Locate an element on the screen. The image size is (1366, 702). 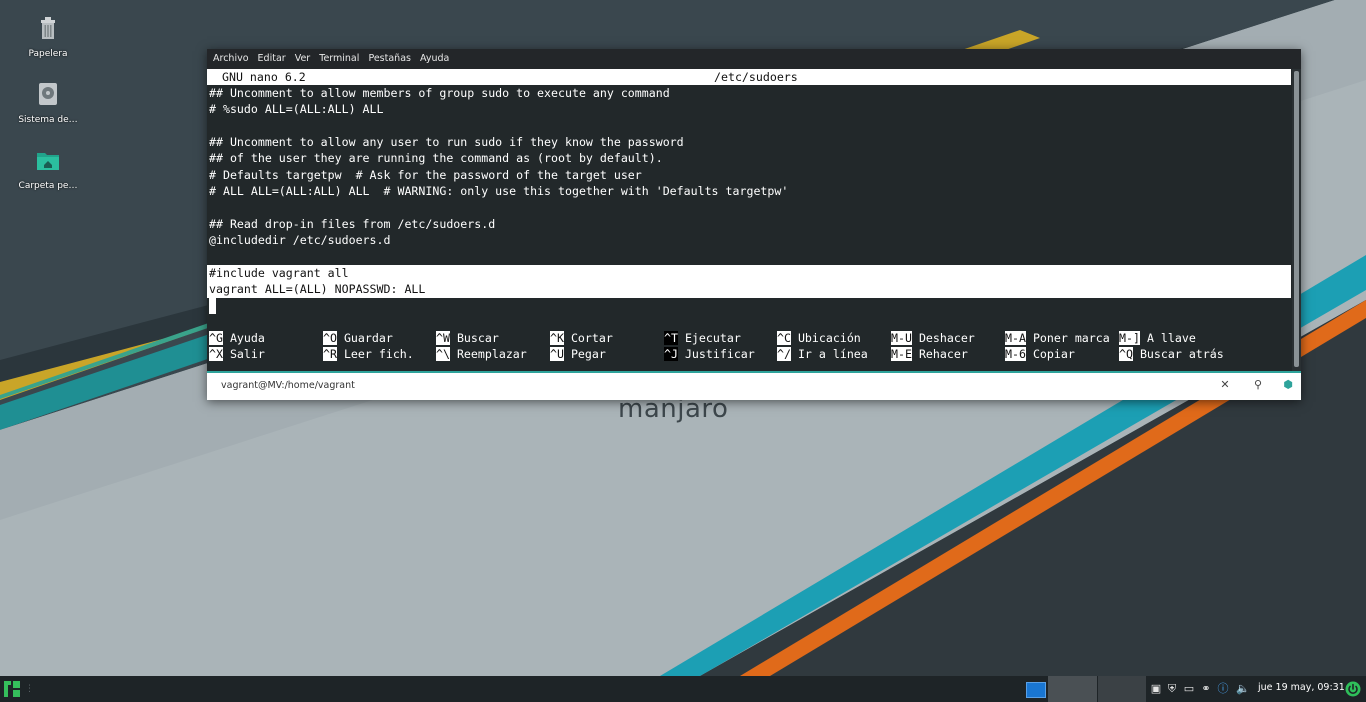
shortcut-label: A llave is located at coordinates (1171, 338).